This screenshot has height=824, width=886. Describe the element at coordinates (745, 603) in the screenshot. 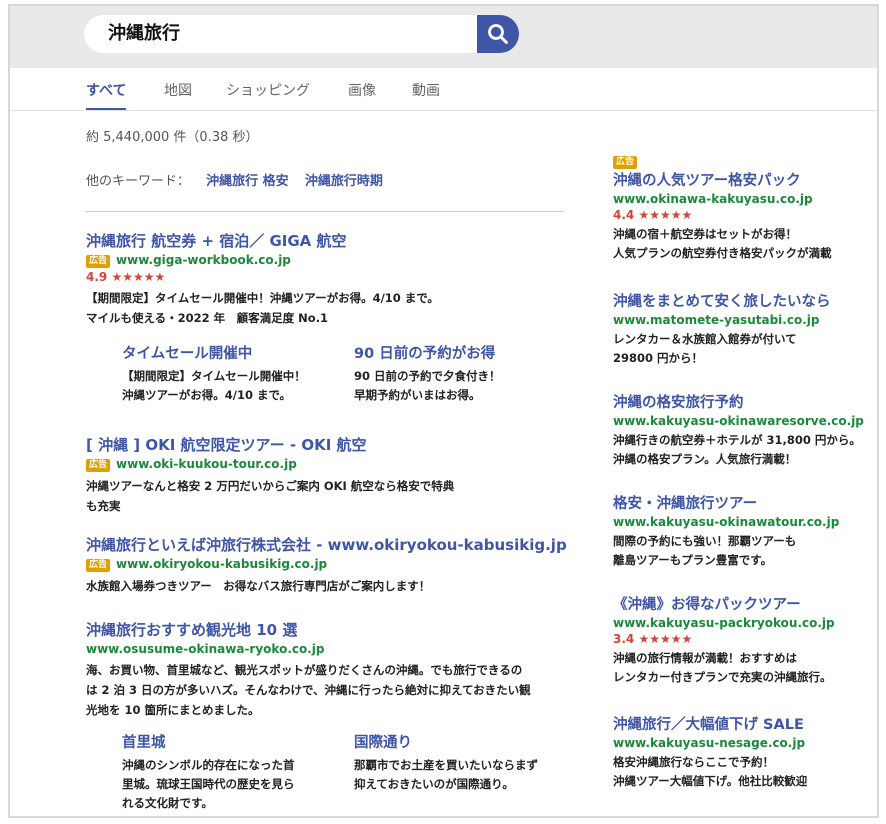

I see `side-ad-title: 《沖縄》お得なパックツアー` at that location.